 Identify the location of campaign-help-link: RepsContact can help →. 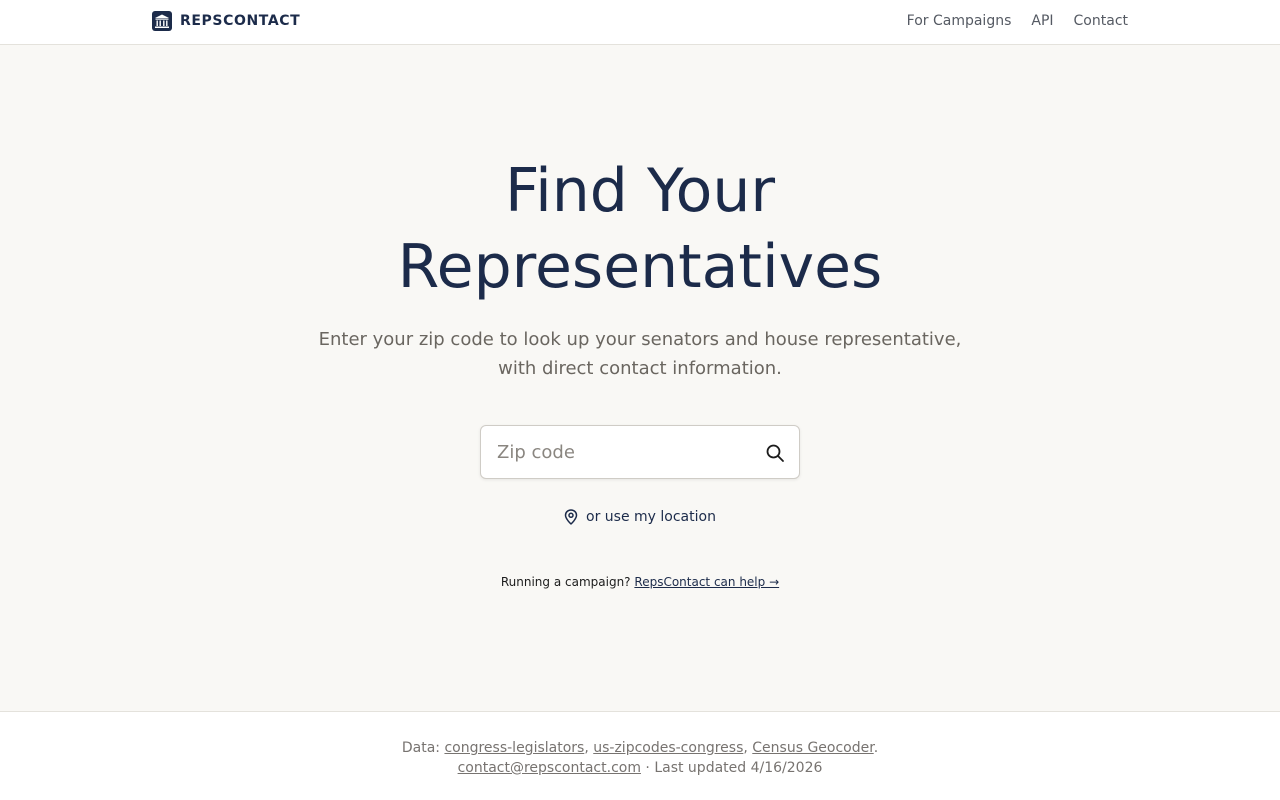
(706, 582).